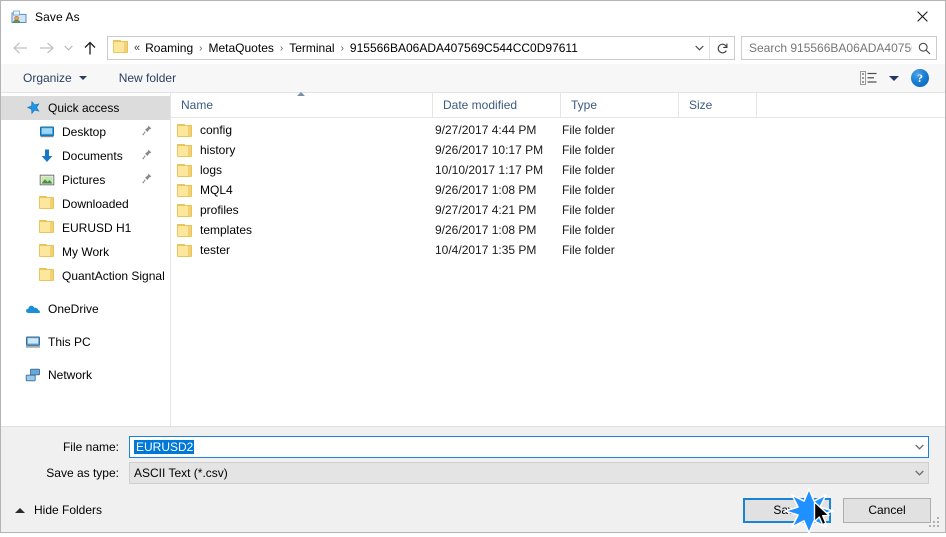 The image size is (946, 537). Describe the element at coordinates (718, 105) in the screenshot. I see `column-header-size: Size` at that location.